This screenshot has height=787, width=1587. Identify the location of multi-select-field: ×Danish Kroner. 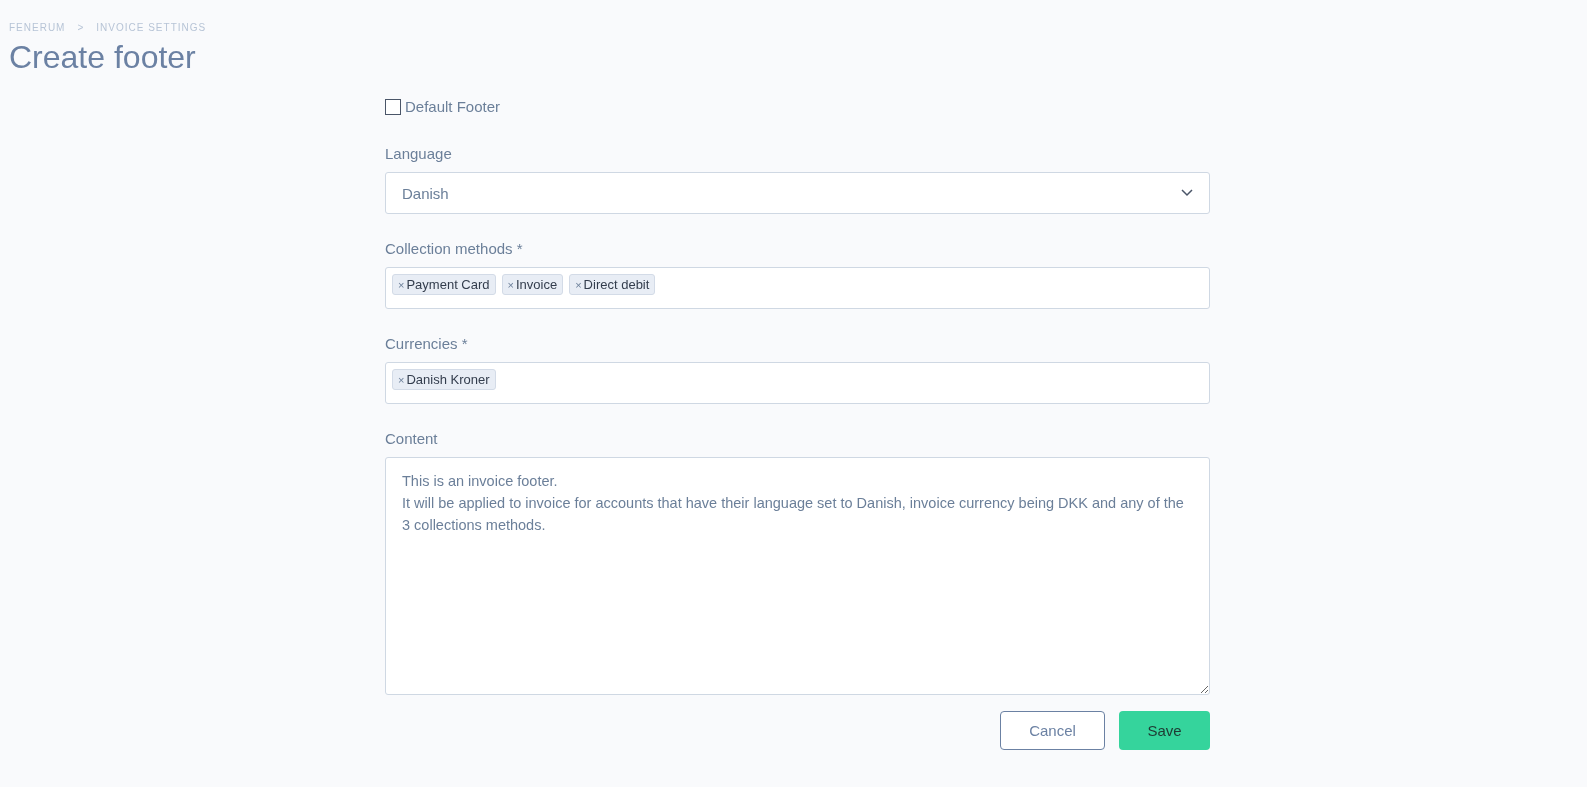
(797, 383).